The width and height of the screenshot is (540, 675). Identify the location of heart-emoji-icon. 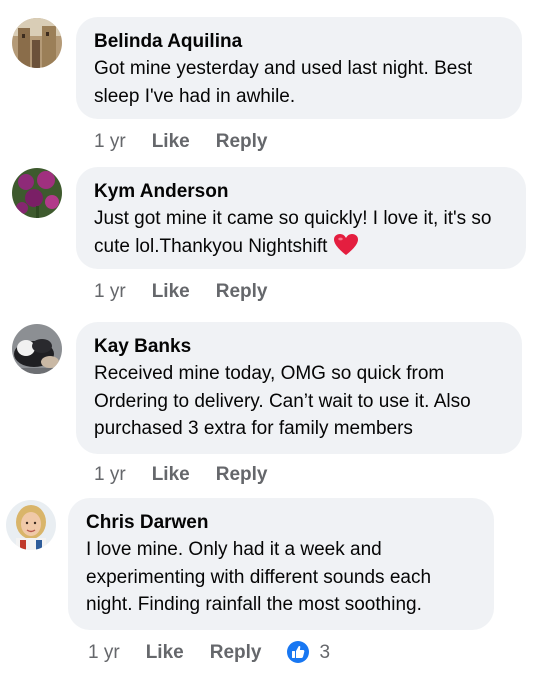
(346, 249).